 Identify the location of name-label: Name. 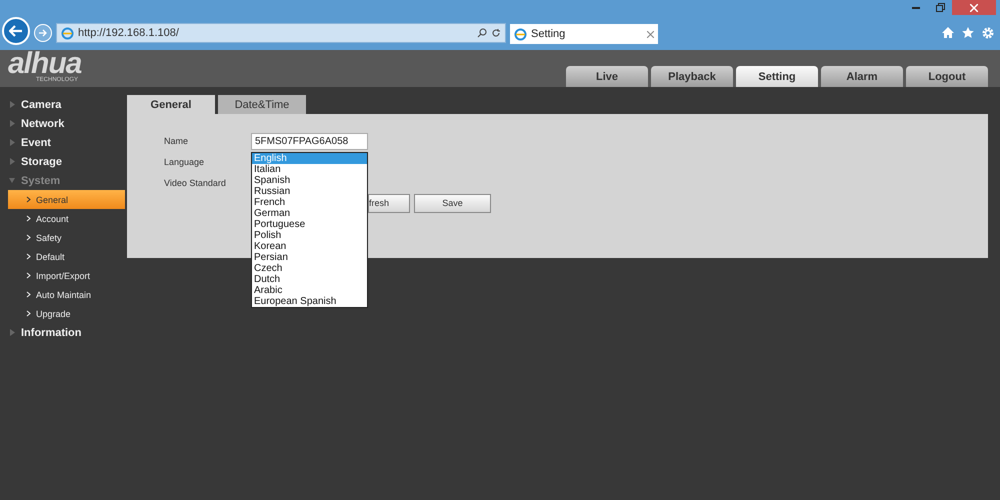
(177, 141).